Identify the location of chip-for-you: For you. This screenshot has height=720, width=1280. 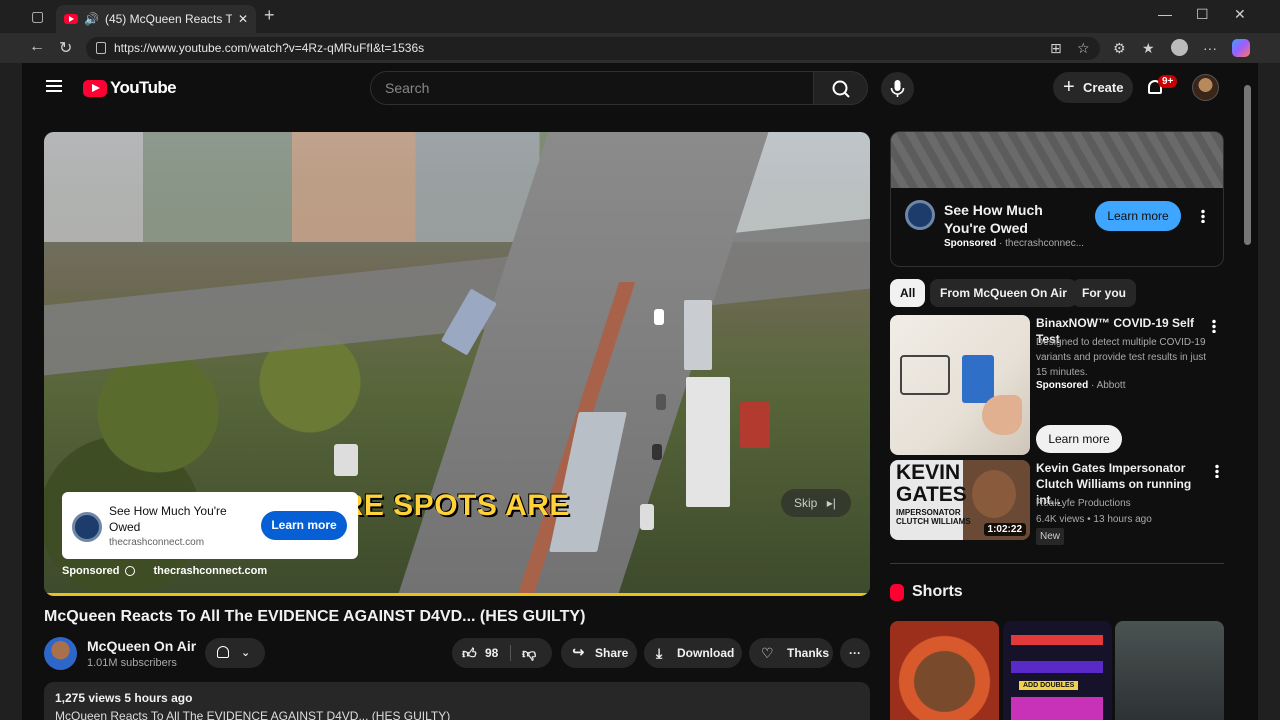
(1104, 293).